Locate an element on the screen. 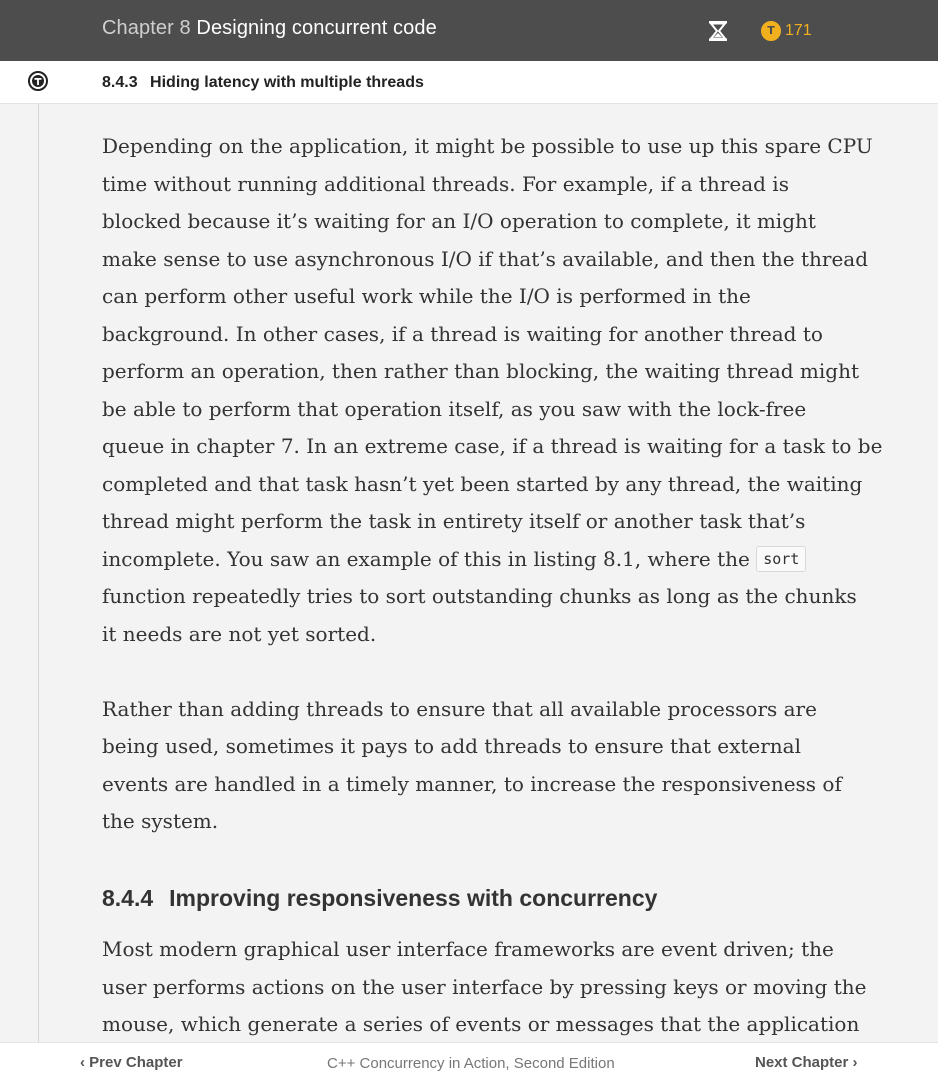 The image size is (938, 1081). heading-number: 8.4.4 is located at coordinates (128, 898).